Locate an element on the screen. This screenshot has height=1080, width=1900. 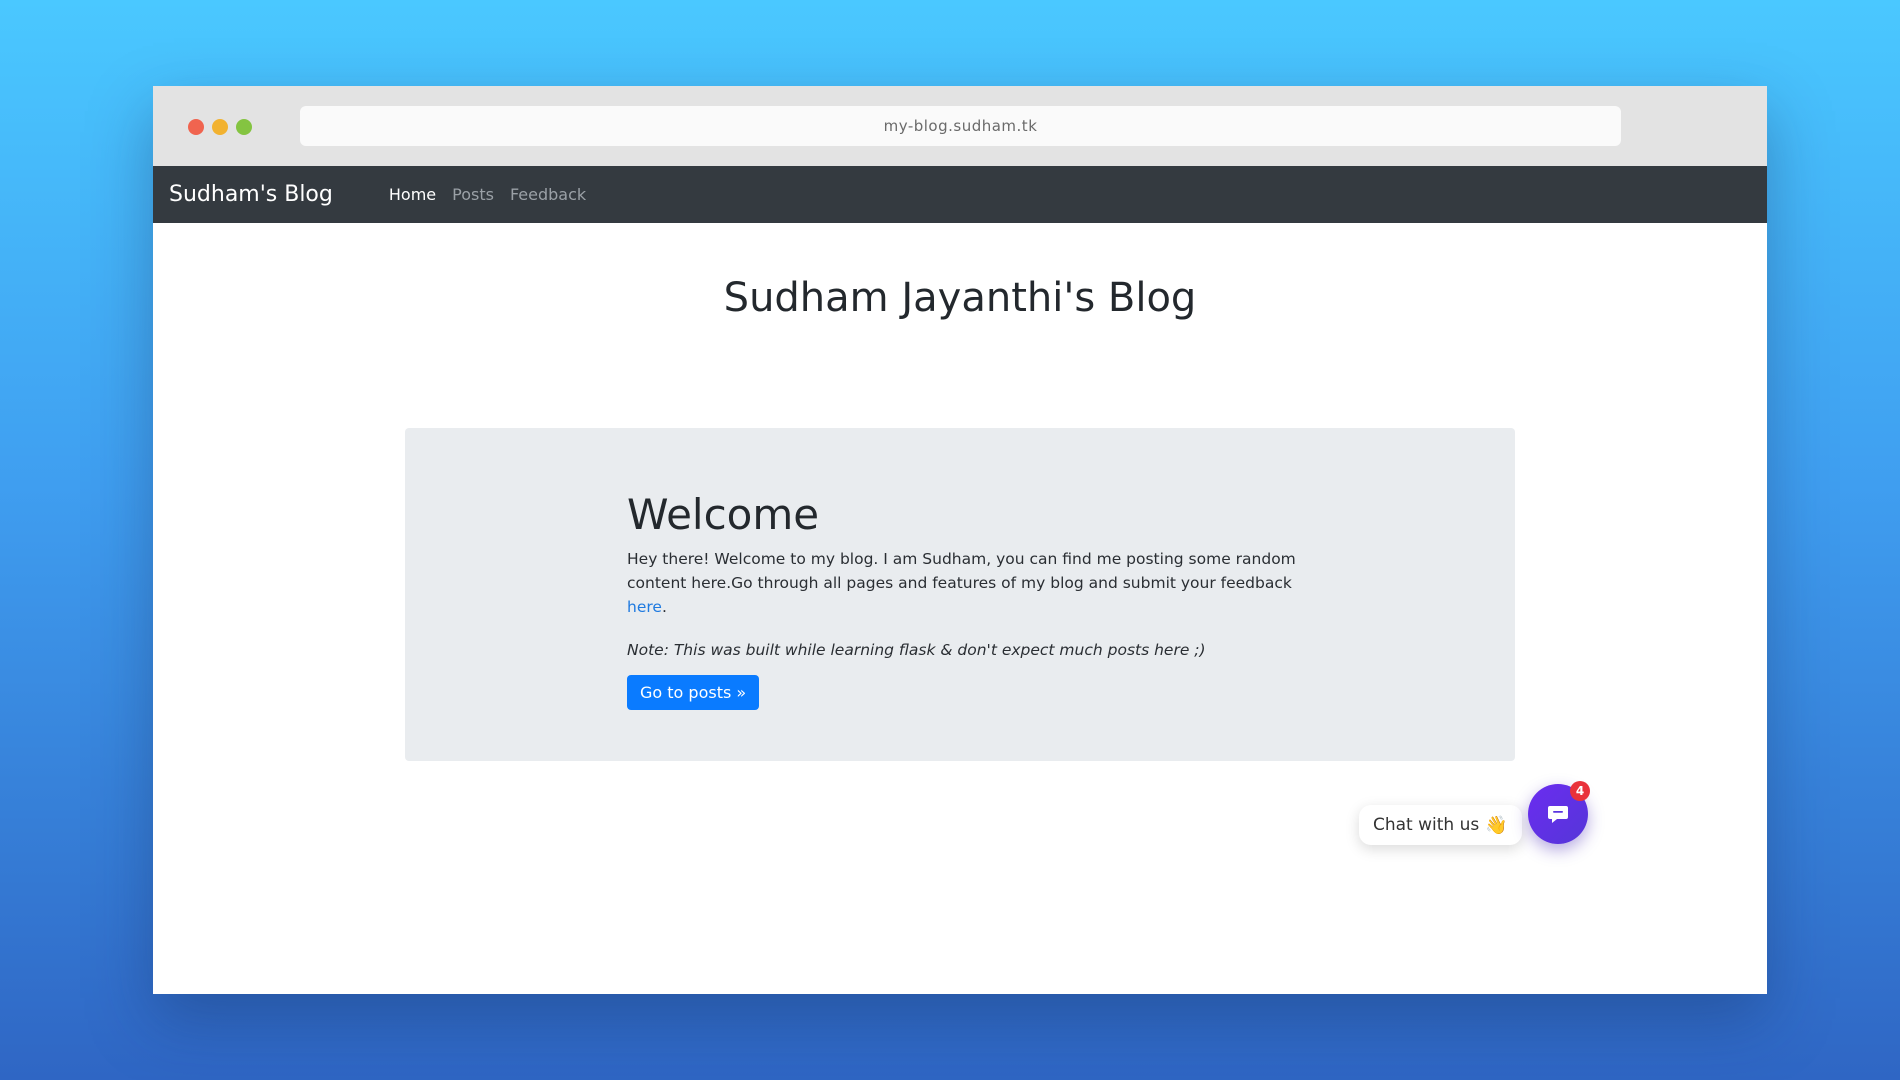
browser-titlebar: my-blog.sudham.tk is located at coordinates (960, 126).